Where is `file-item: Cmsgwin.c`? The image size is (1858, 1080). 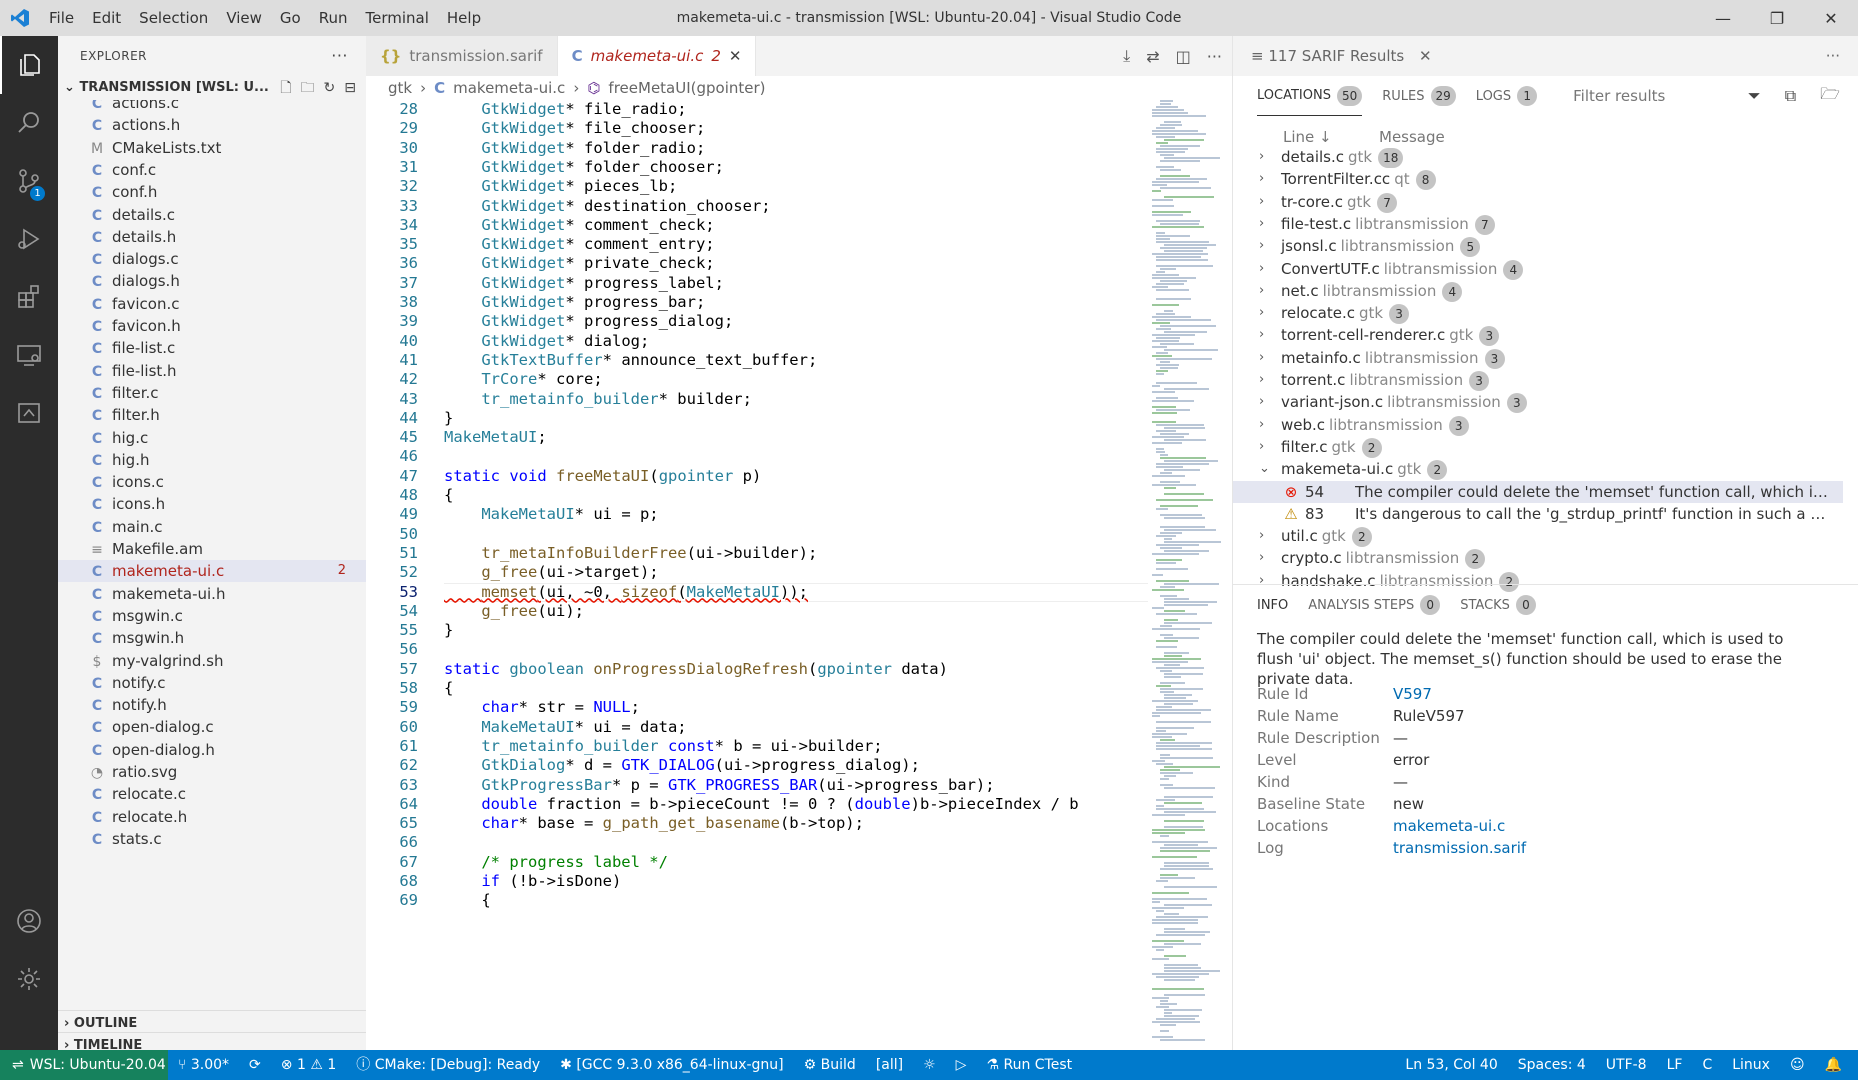 file-item: Cmsgwin.c is located at coordinates (212, 616).